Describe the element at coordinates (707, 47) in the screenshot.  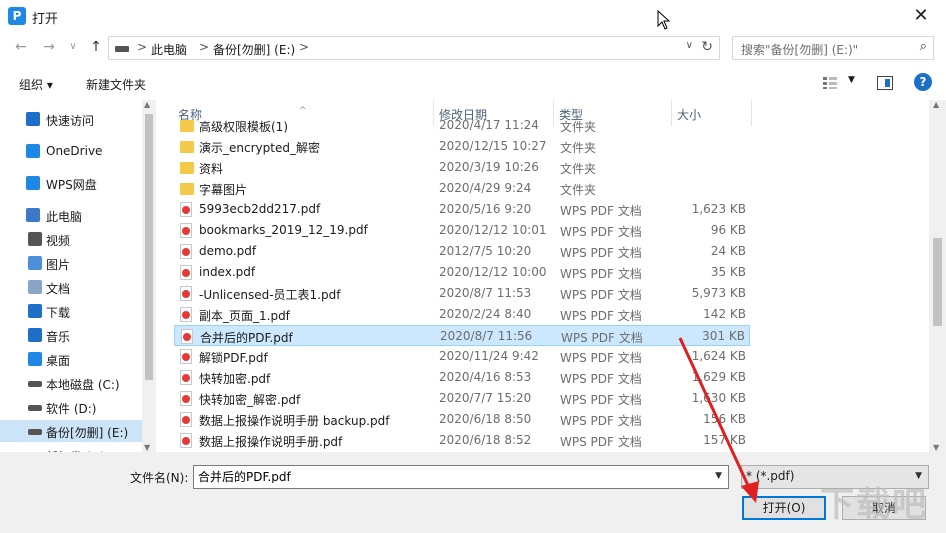
I see `refresh-icon: ↻` at that location.